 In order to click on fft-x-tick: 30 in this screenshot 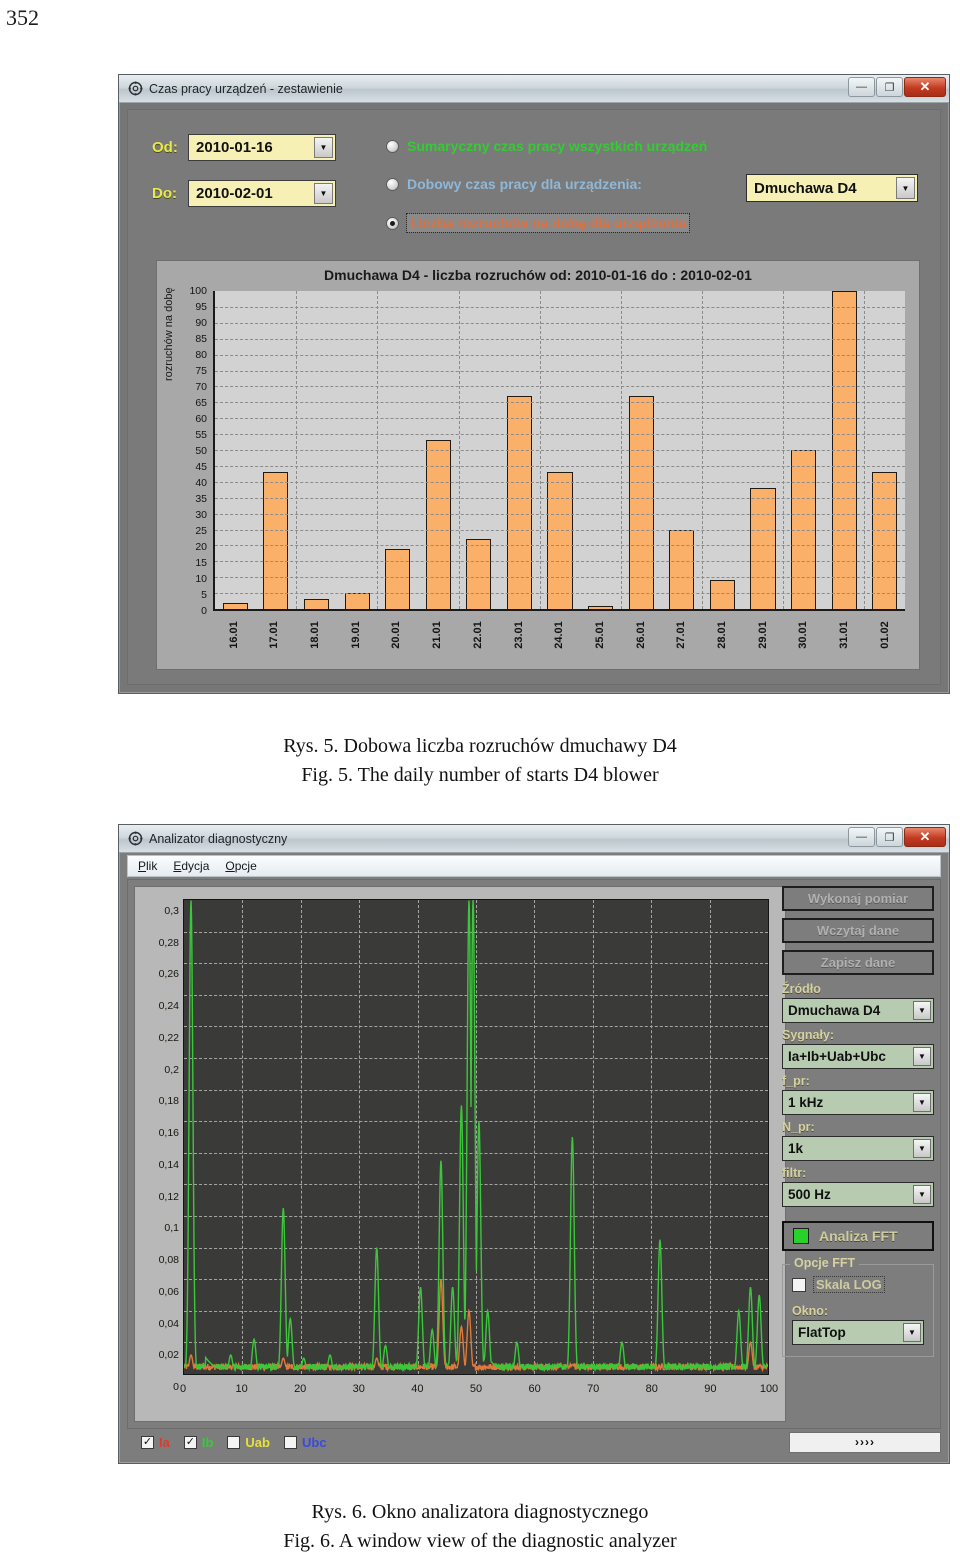, I will do `click(358, 1389)`.